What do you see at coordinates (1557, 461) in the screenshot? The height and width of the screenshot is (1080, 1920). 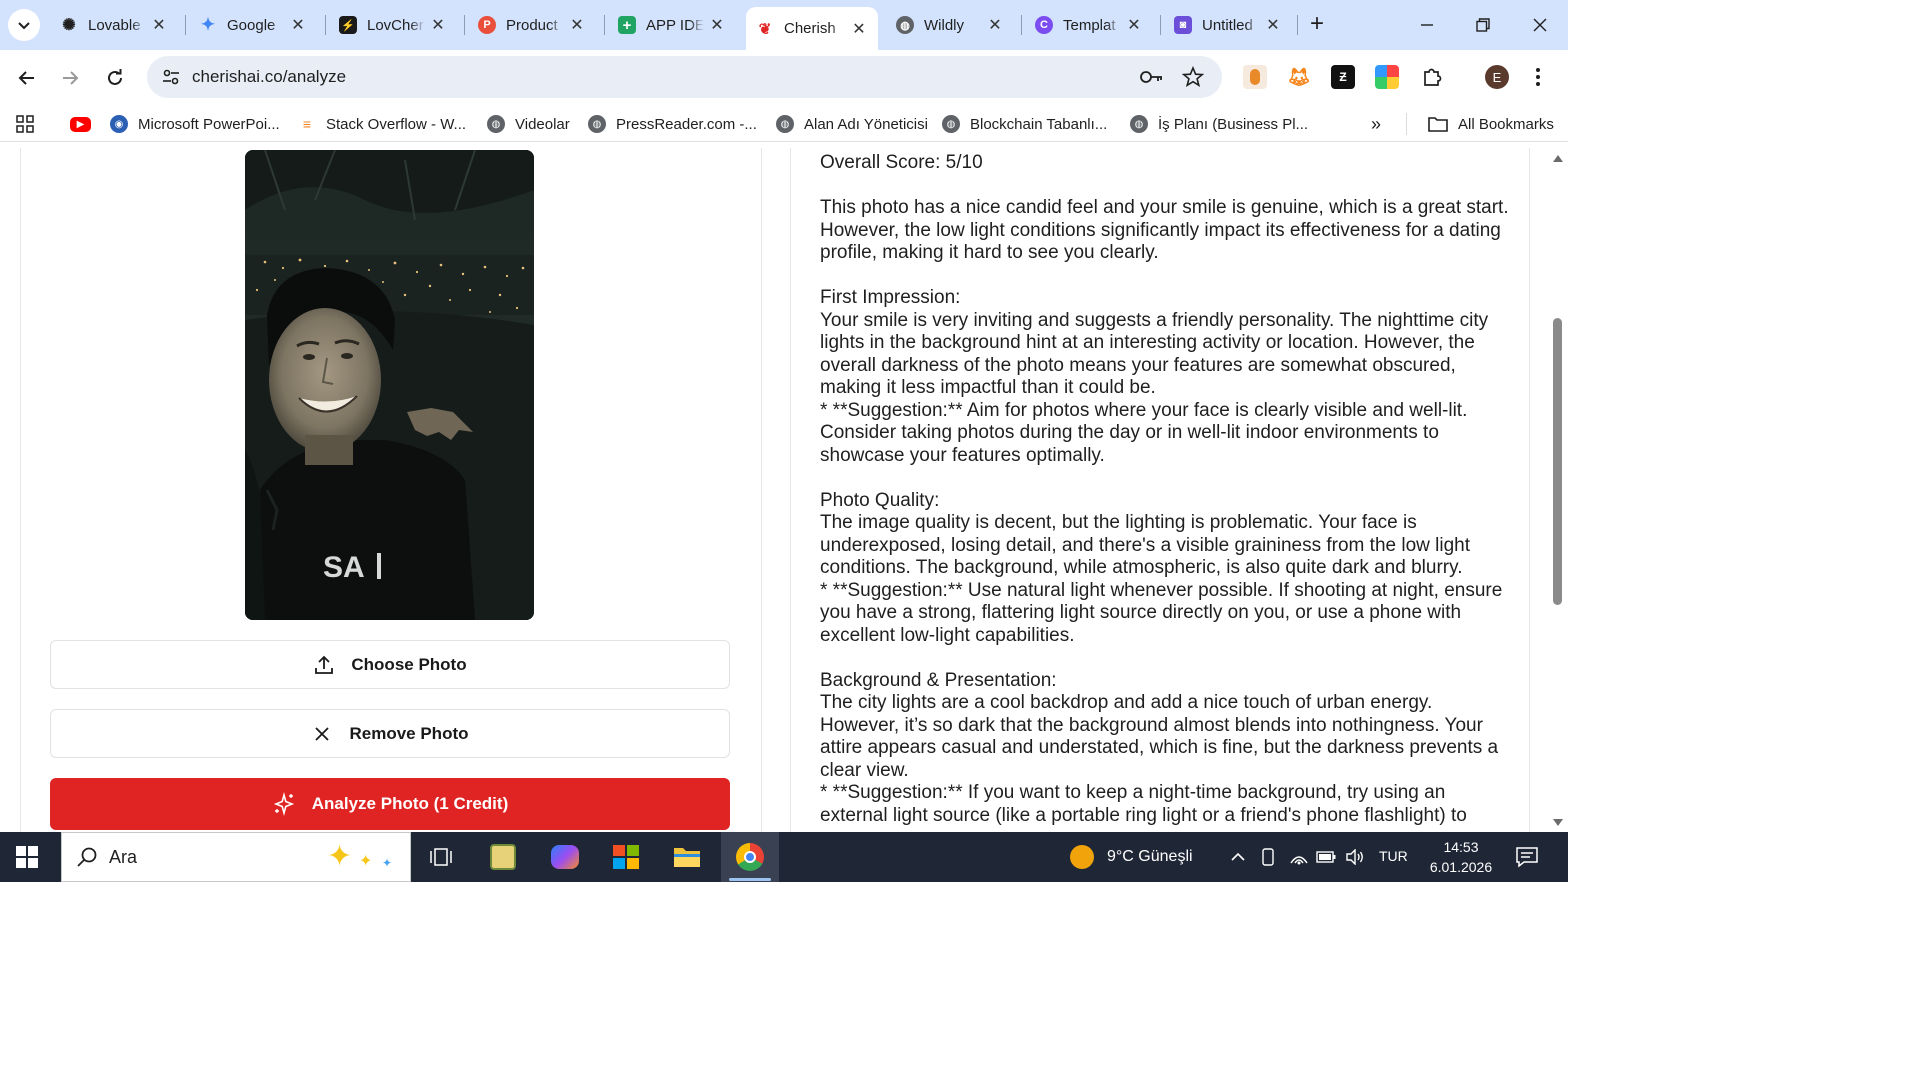 I see `scrollbar-thumb` at bounding box center [1557, 461].